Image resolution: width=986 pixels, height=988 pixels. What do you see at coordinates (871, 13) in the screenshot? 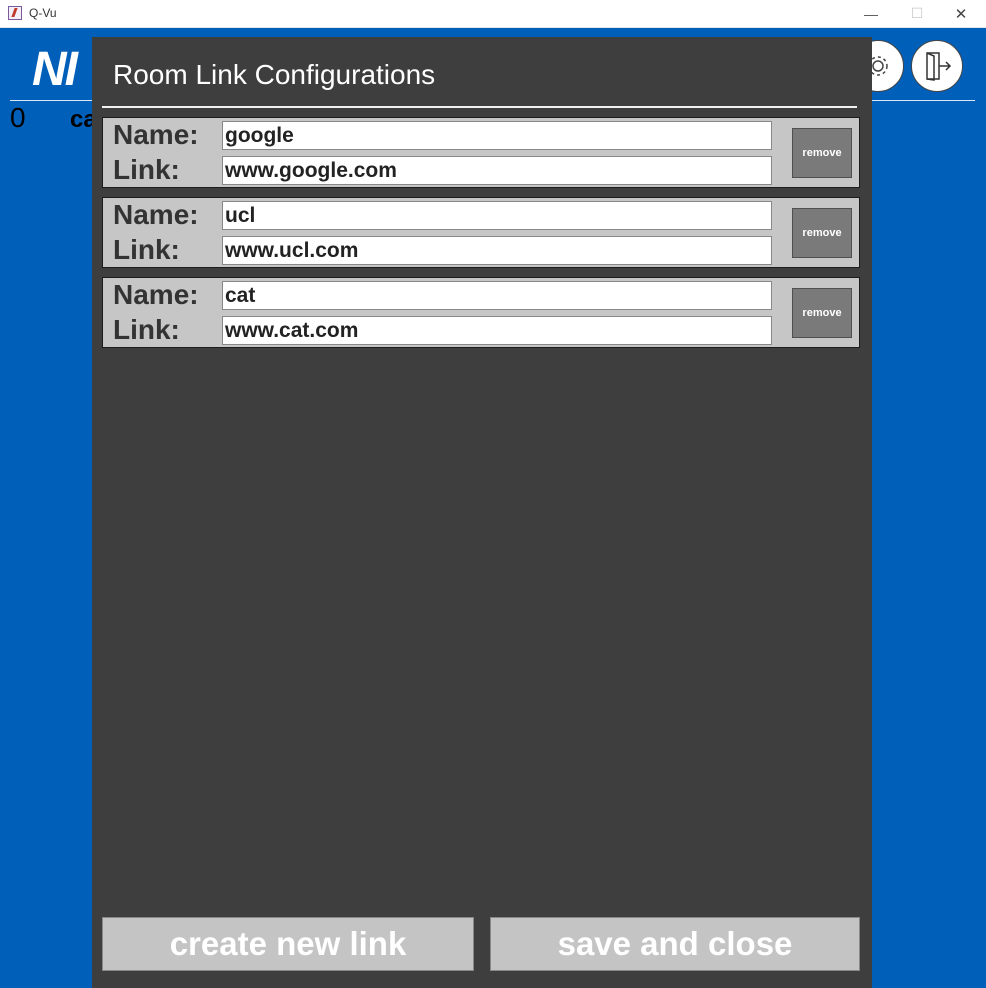
I see `minimize-icon: —` at bounding box center [871, 13].